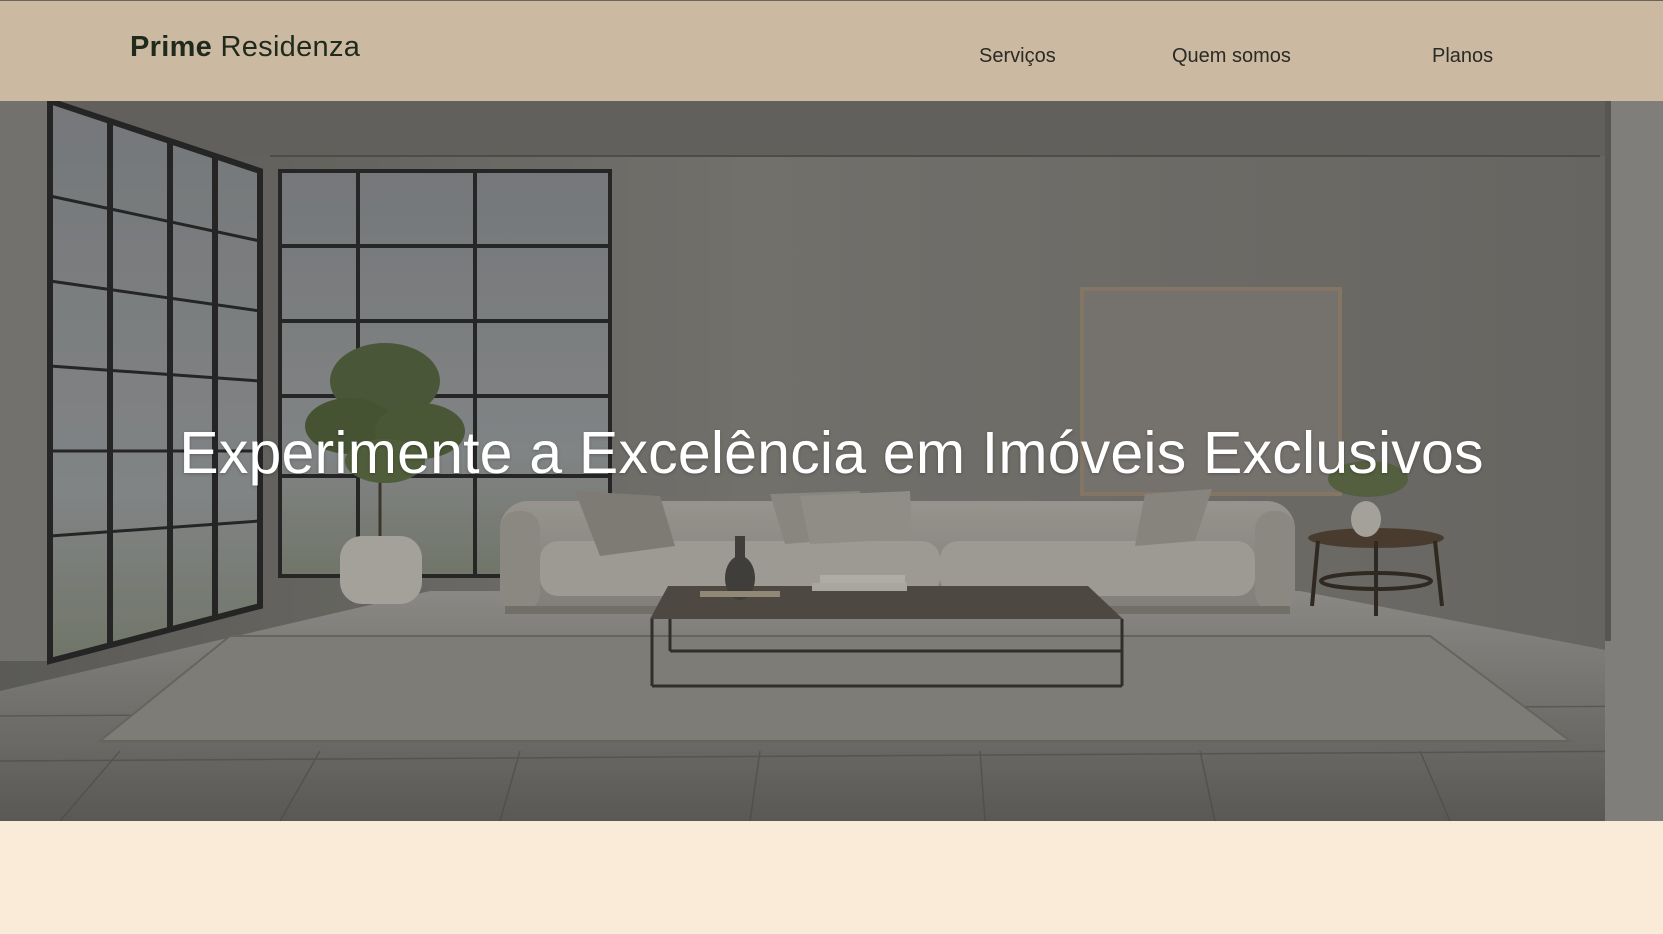 The image size is (1663, 934). Describe the element at coordinates (171, 47) in the screenshot. I see `brand-name-bold: Prime` at that location.